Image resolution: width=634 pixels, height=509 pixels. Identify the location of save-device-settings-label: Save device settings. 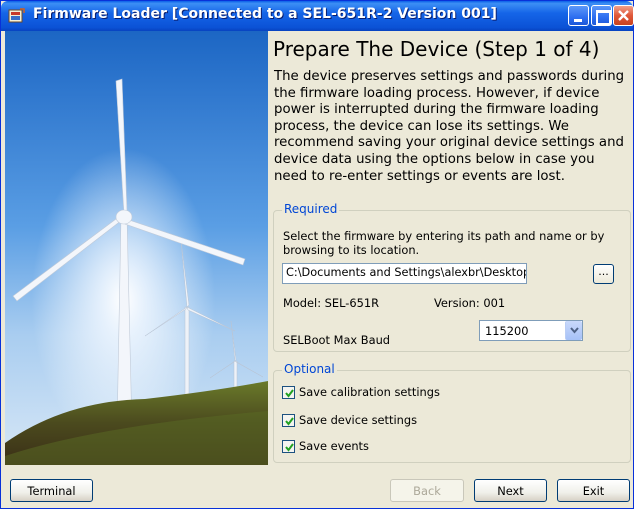
(358, 420).